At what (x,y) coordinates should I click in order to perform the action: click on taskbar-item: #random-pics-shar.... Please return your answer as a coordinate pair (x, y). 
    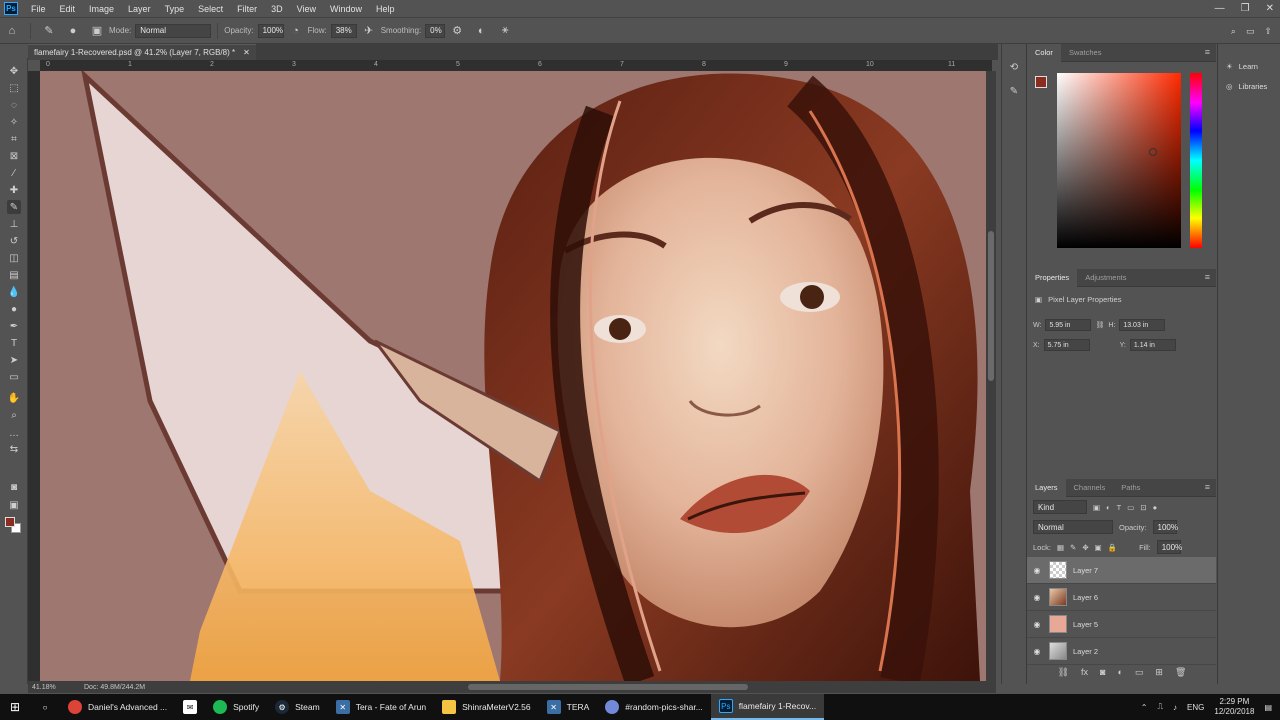
    Looking at the image, I should click on (653, 707).